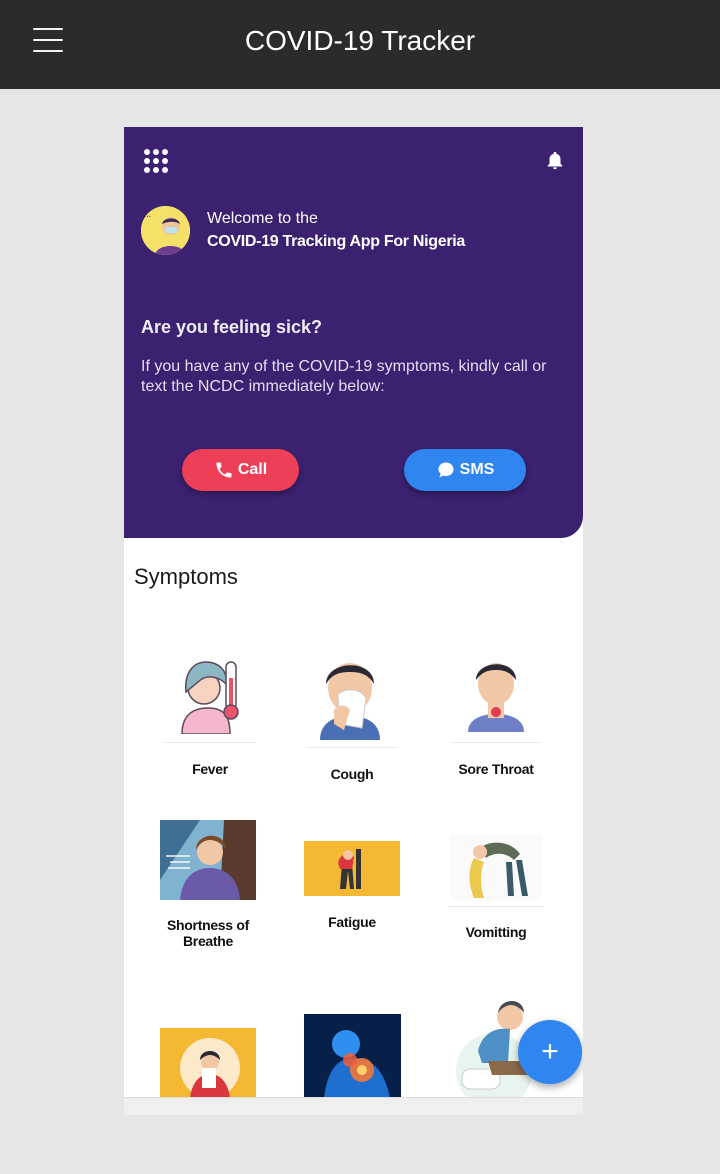 This screenshot has height=1174, width=720. I want to click on shortness-of-breath-icon, so click(208, 860).